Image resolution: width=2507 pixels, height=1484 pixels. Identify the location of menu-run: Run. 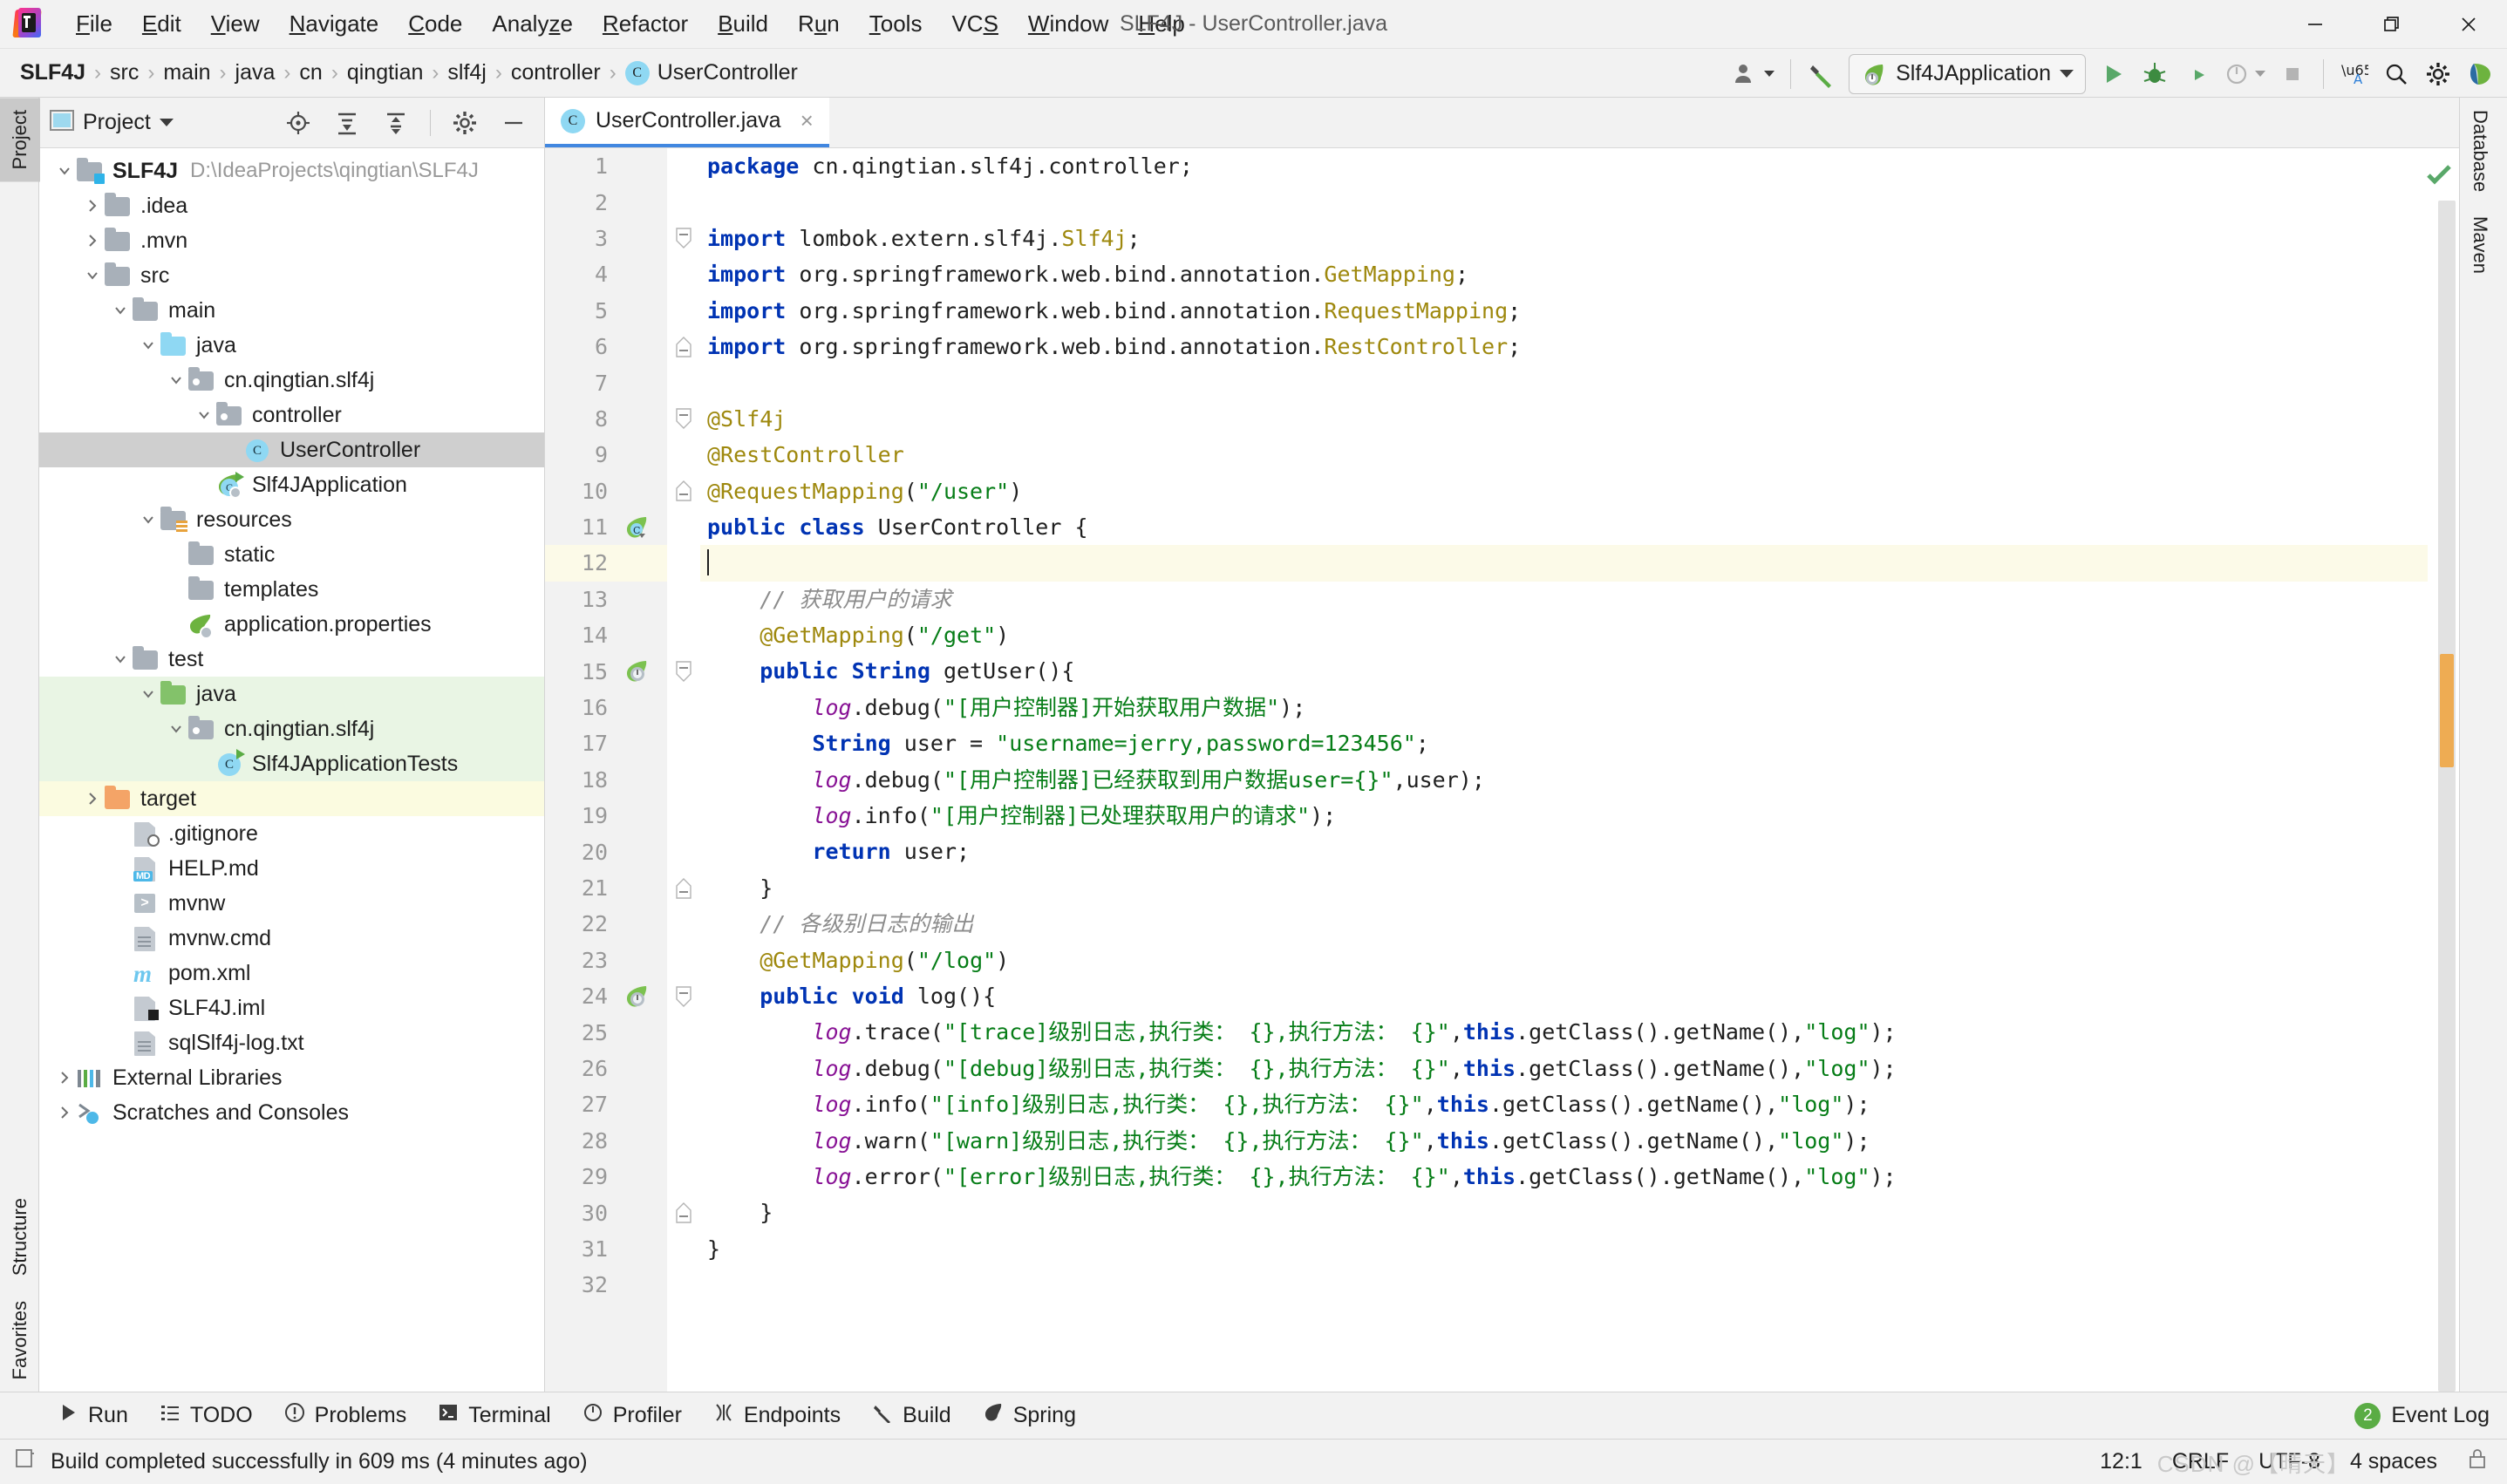
(819, 24).